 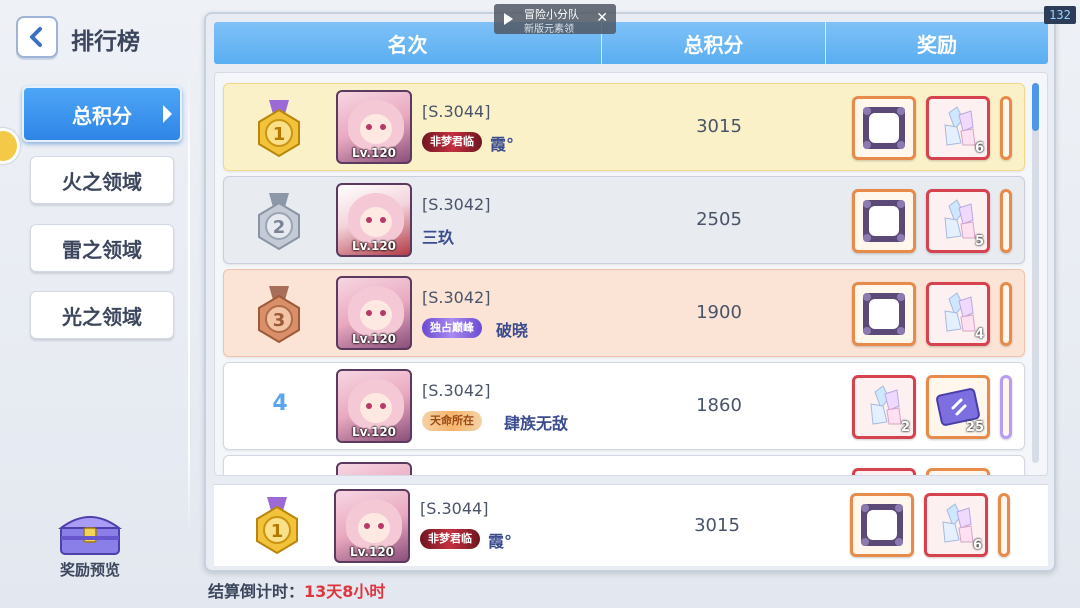 I want to click on reward-item-ticket, so click(x=958, y=471).